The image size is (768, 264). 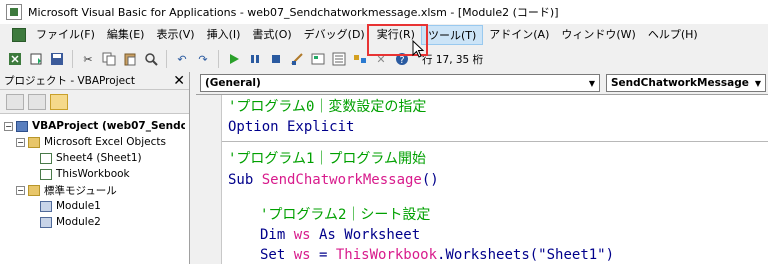 I want to click on tree-item-label: Sheet4 (Sheet1), so click(x=99, y=158).